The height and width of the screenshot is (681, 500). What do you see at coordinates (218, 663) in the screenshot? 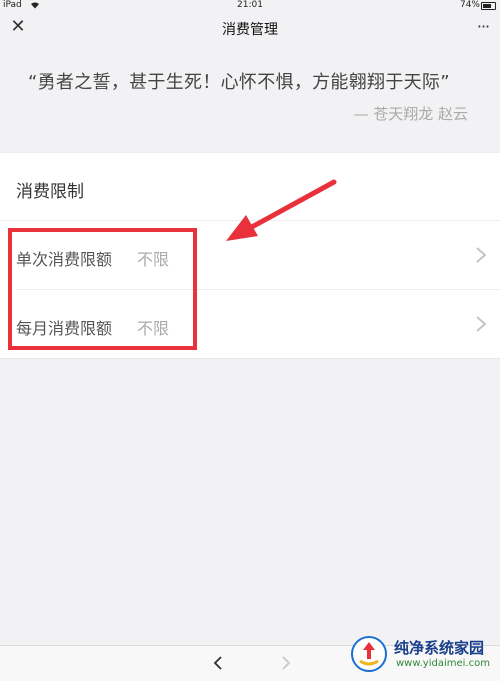
I see `back-arrow-icon` at bounding box center [218, 663].